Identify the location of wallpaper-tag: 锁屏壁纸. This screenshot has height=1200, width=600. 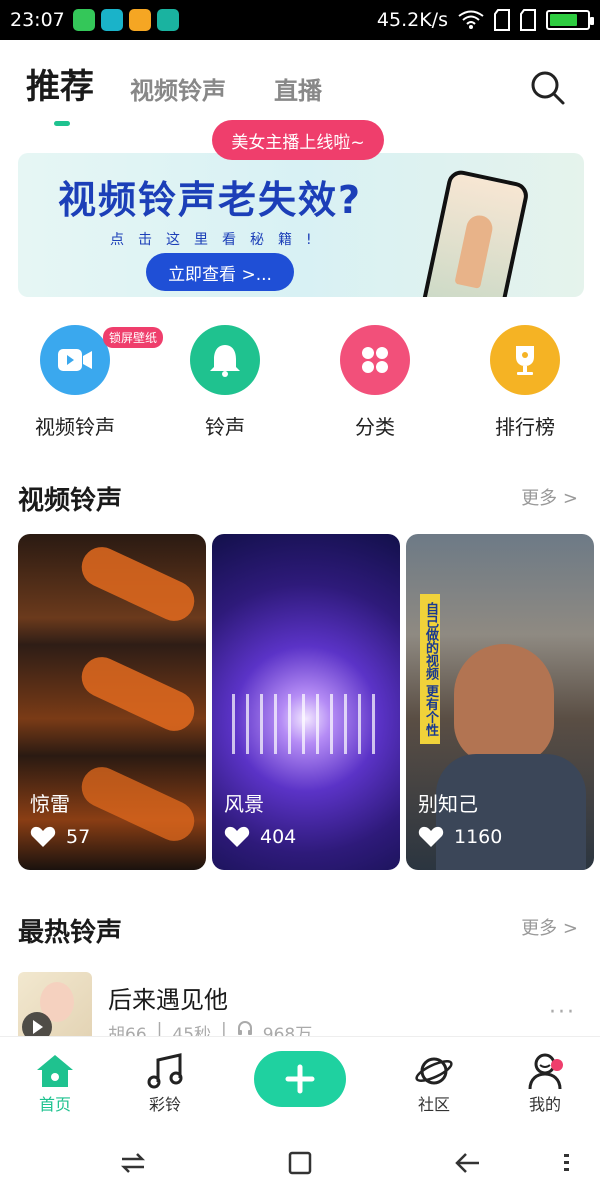
(133, 337).